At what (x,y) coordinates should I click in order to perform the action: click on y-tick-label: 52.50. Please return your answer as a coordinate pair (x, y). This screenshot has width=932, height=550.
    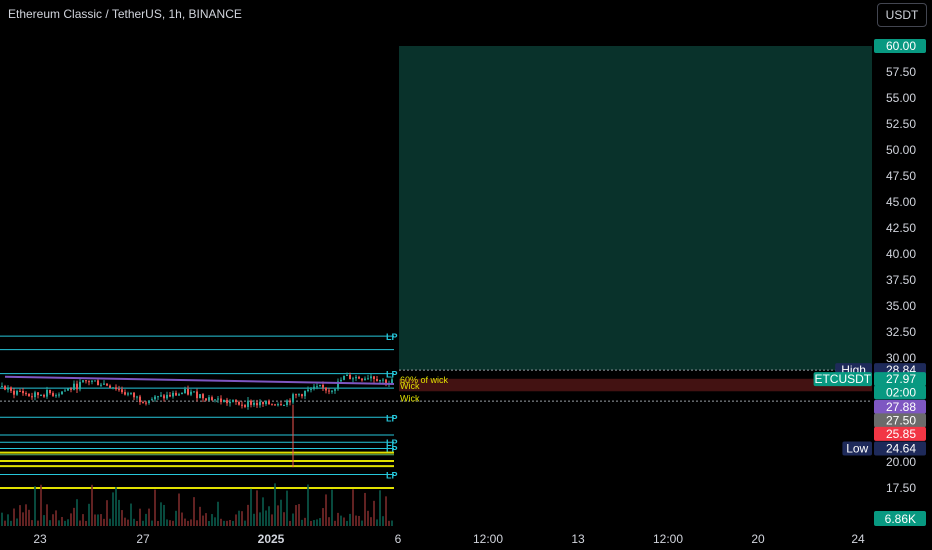
    Looking at the image, I should click on (901, 124).